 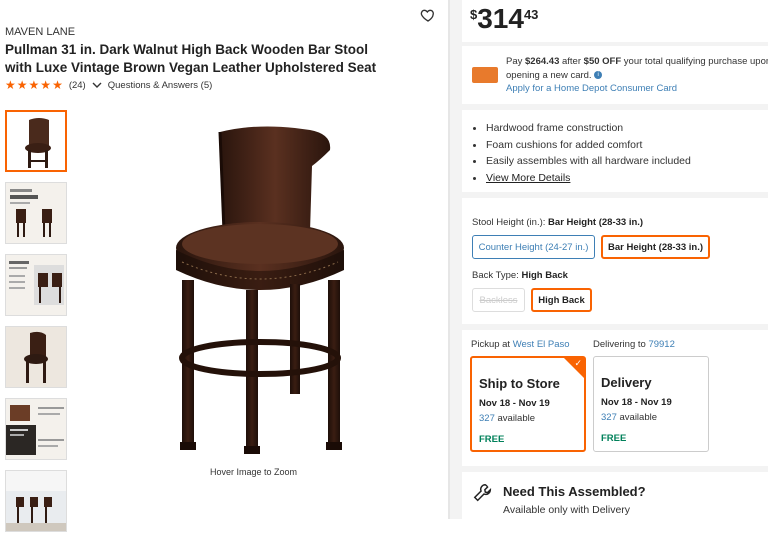 I want to click on back-type-label: Back Type: High Back, so click(x=520, y=275).